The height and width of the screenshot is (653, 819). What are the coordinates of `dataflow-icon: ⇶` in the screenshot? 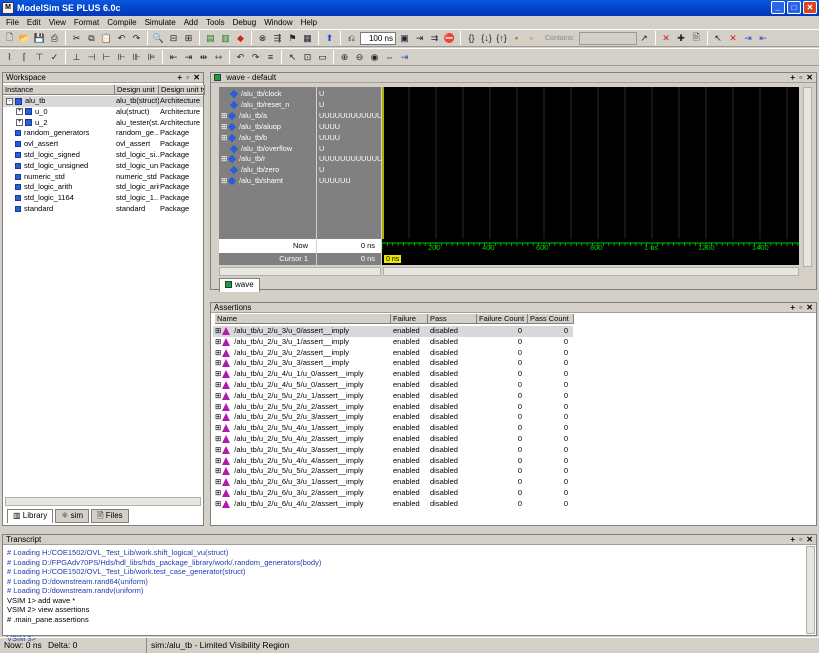 It's located at (277, 38).